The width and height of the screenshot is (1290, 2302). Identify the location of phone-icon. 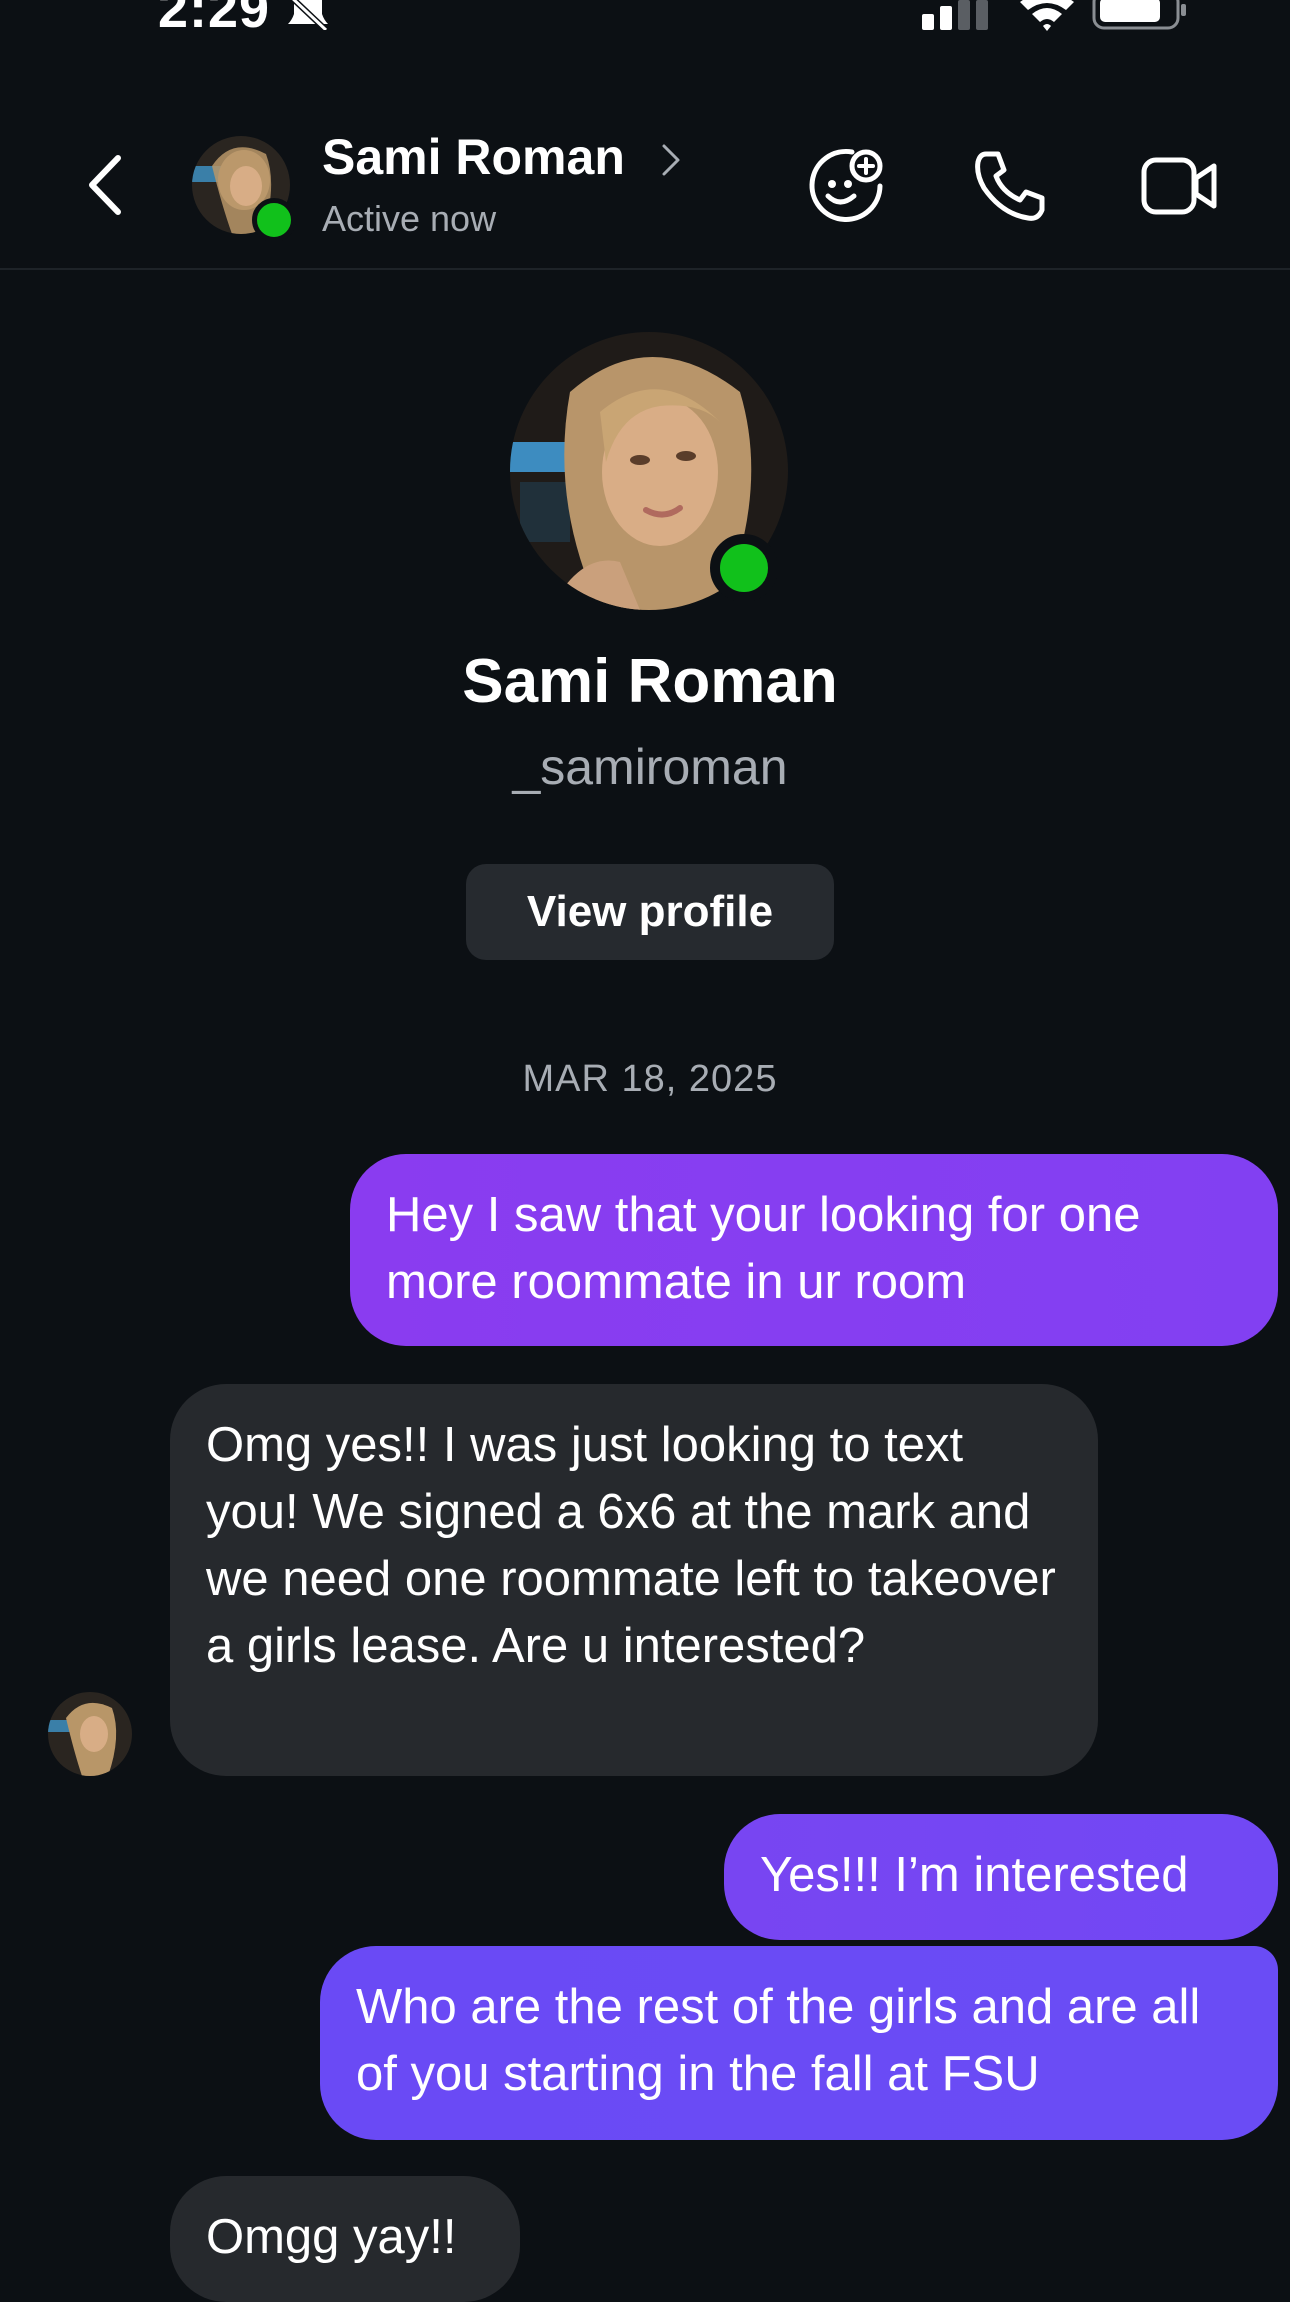
(1010, 186).